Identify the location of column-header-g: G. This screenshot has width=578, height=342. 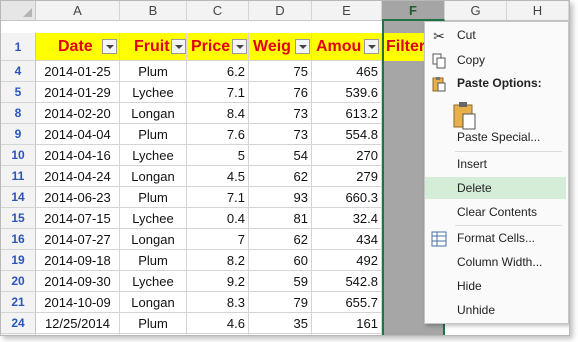
(476, 11).